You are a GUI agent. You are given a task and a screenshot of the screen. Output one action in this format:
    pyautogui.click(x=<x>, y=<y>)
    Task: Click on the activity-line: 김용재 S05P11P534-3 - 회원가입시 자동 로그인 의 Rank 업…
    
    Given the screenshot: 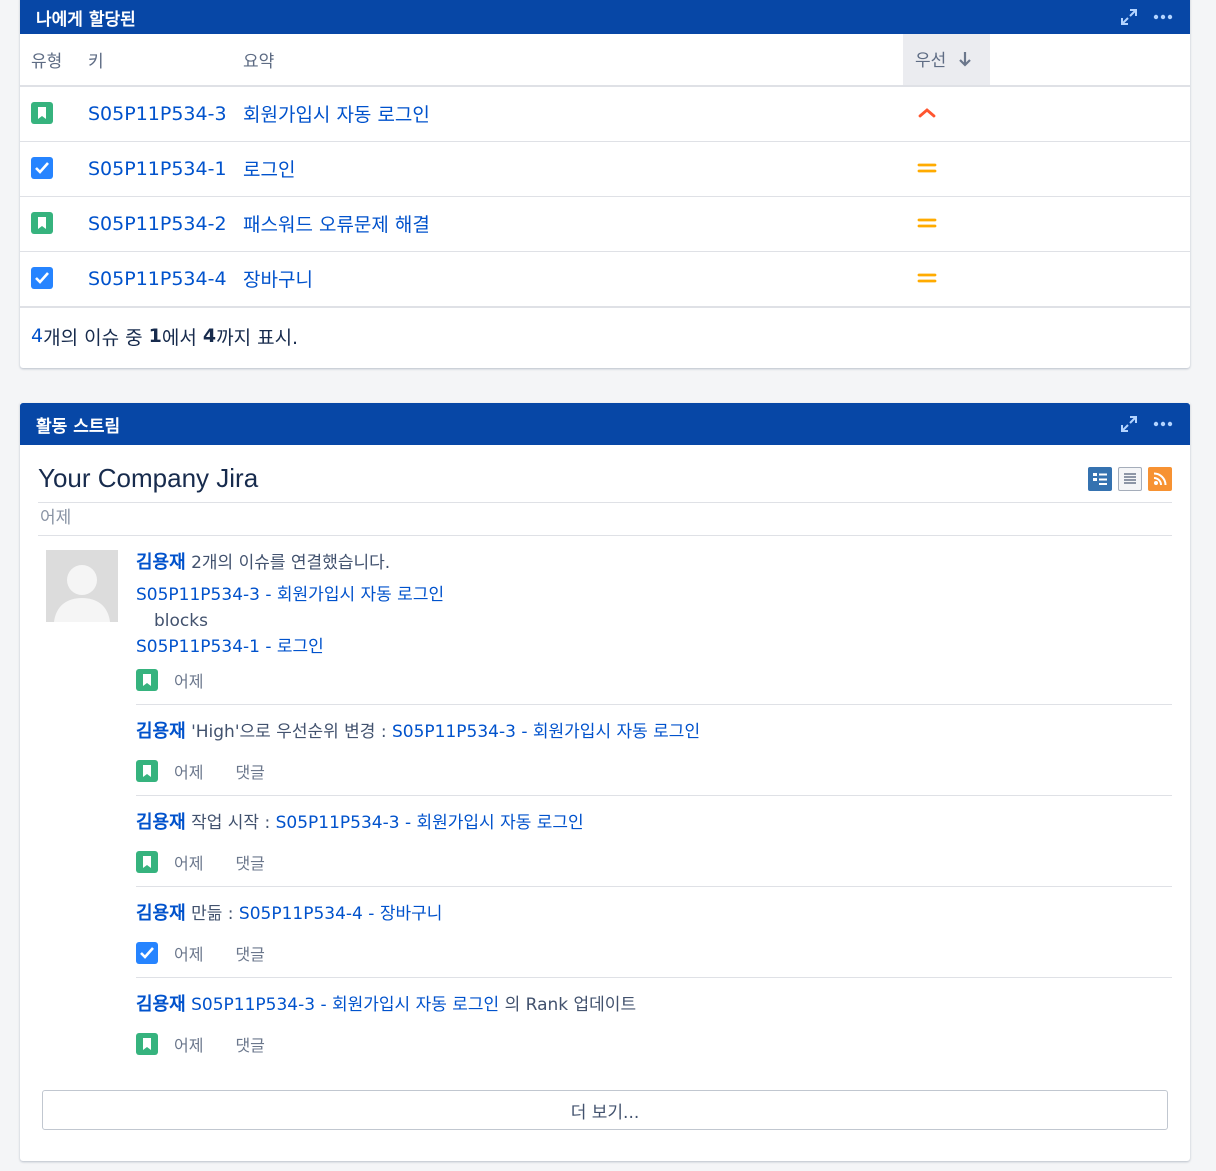 What is the action you would take?
    pyautogui.click(x=654, y=1005)
    